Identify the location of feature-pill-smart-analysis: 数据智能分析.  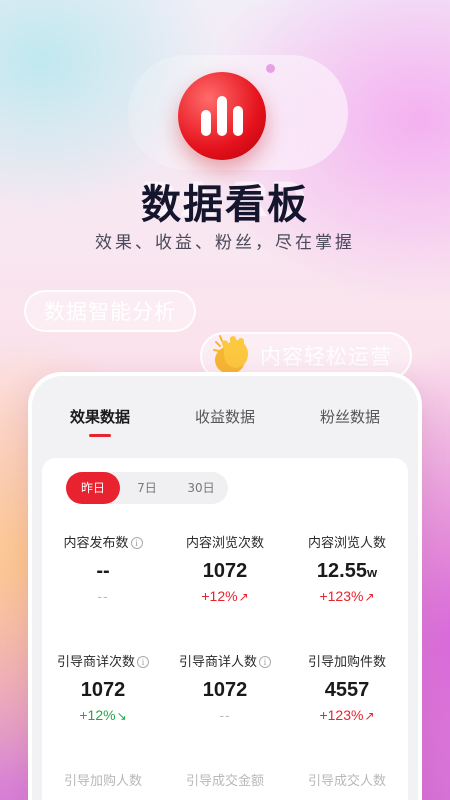
(110, 311).